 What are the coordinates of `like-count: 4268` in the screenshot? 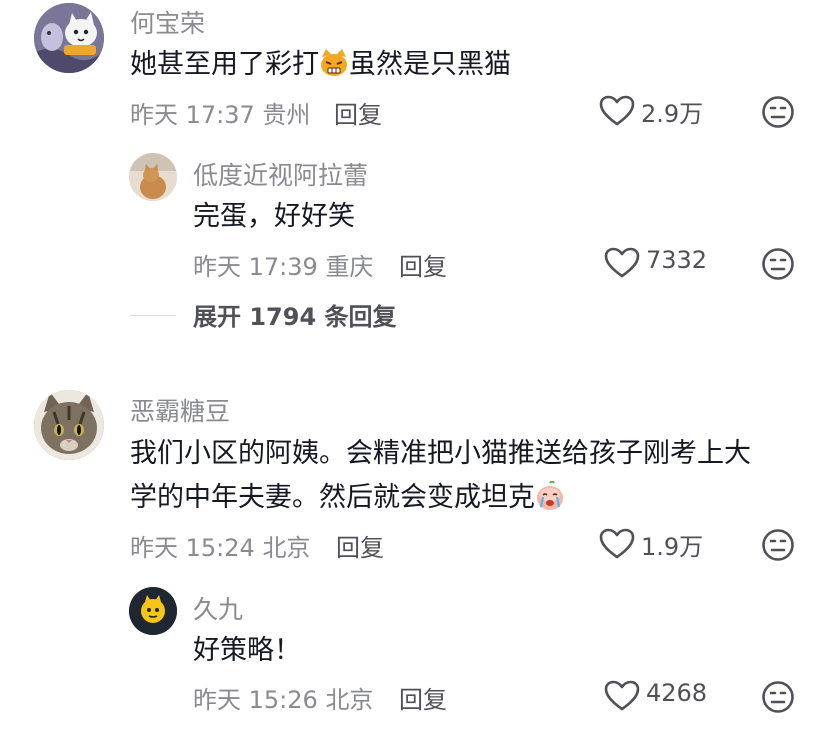 It's located at (677, 693).